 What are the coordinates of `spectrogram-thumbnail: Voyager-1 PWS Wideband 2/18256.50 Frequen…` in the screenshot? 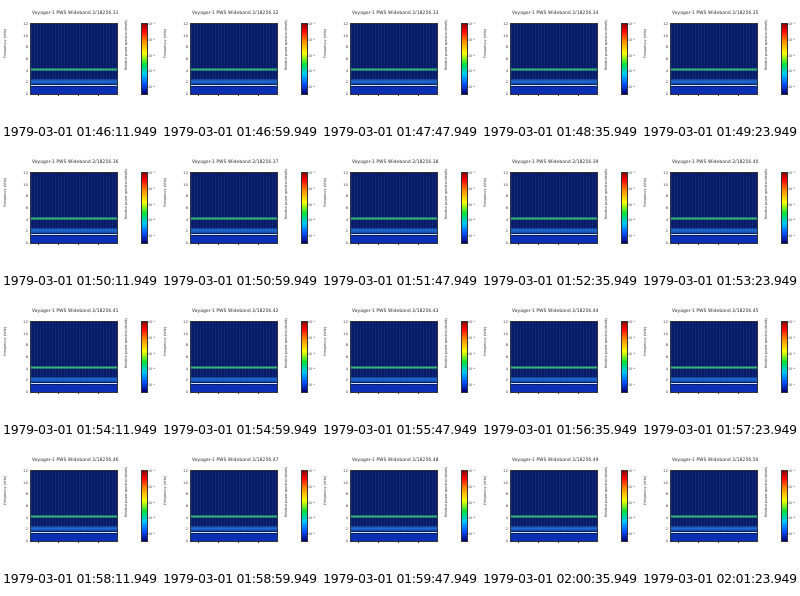 It's located at (720, 506).